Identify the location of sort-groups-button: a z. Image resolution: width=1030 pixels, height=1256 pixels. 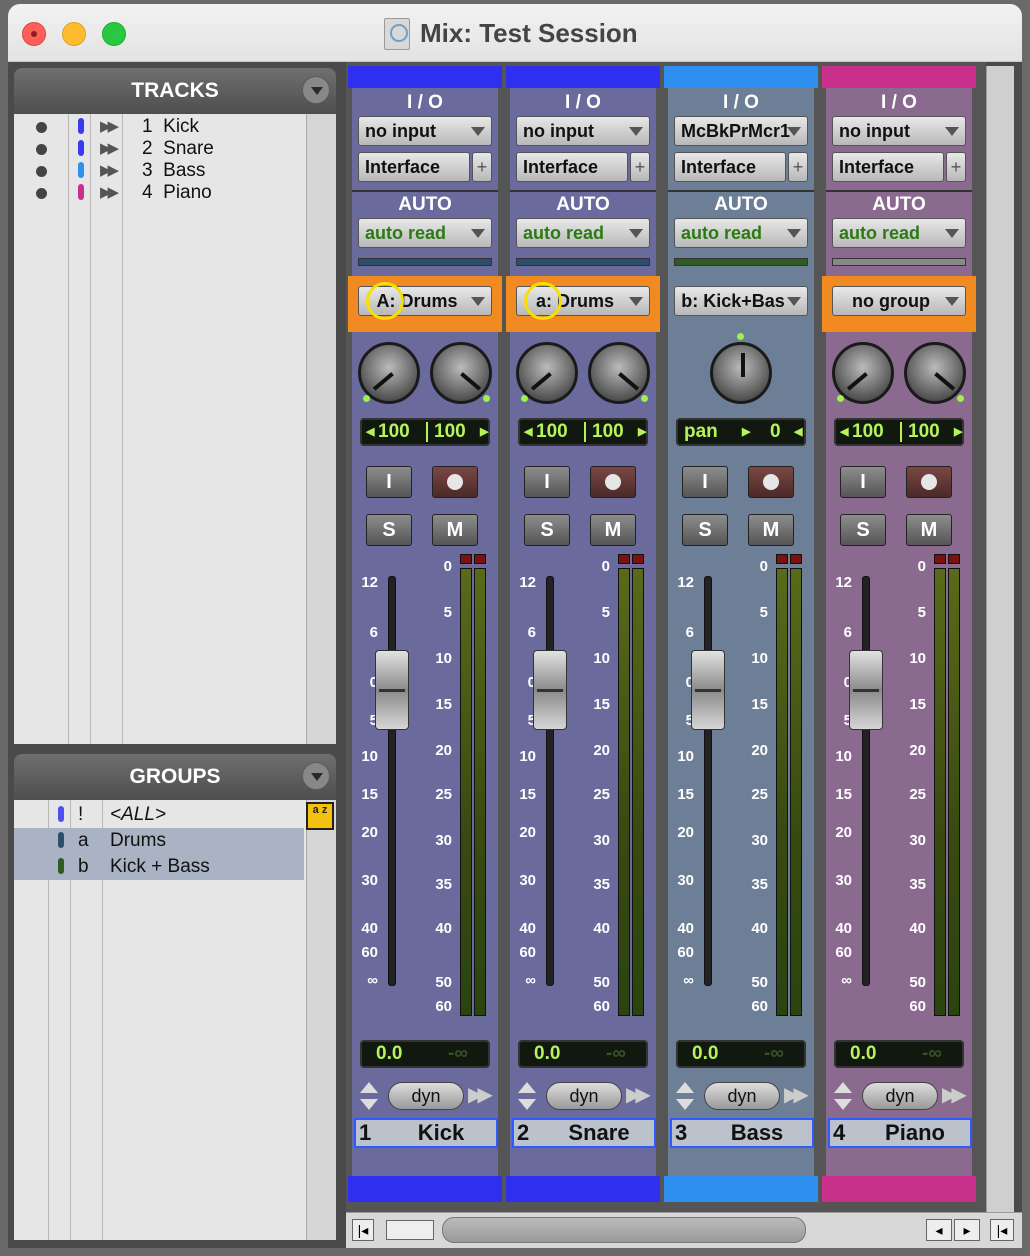
(320, 816).